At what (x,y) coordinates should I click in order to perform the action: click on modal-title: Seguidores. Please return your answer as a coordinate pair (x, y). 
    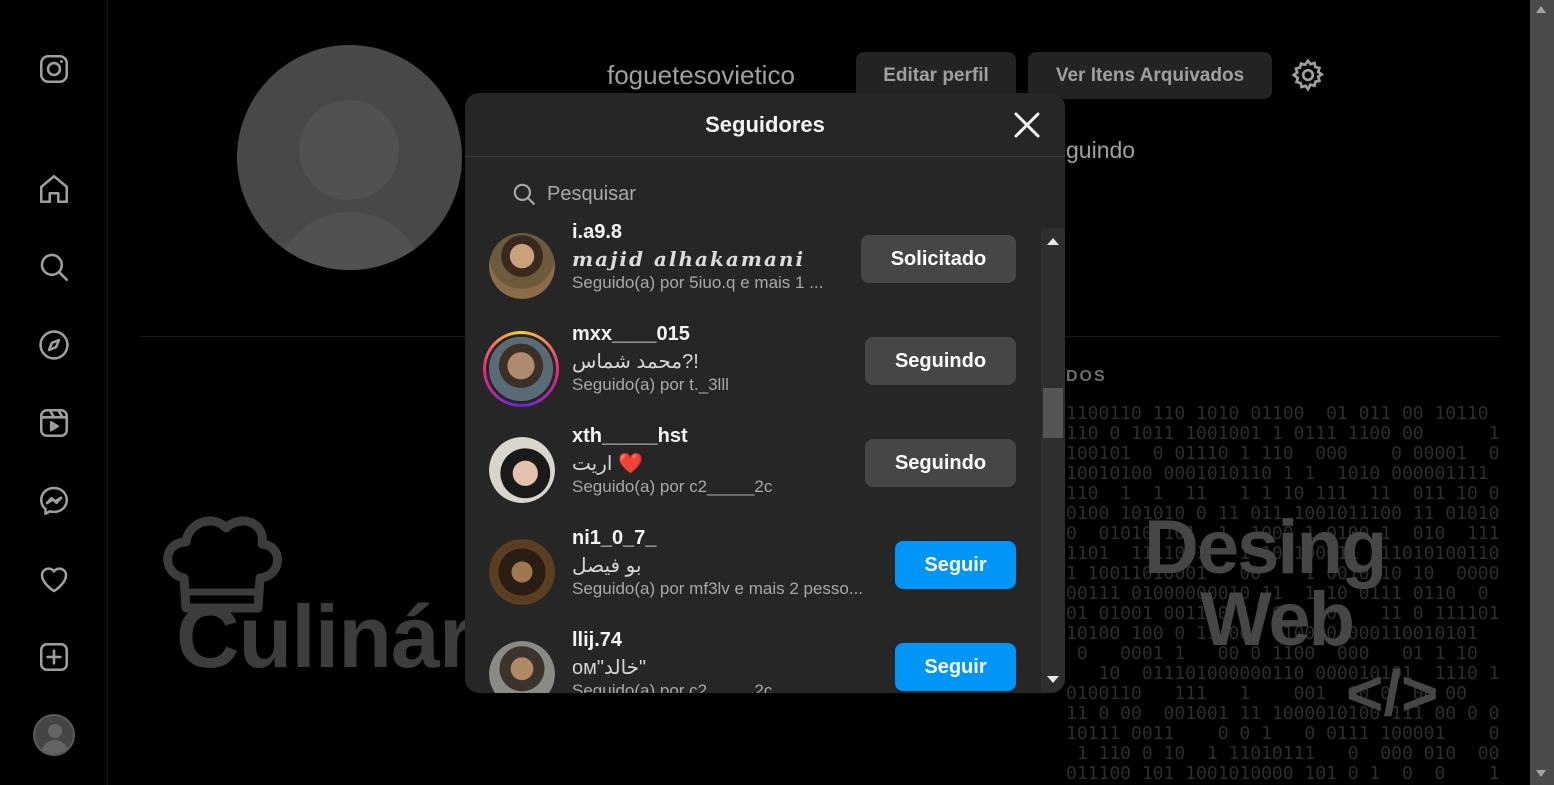
    Looking at the image, I should click on (765, 124).